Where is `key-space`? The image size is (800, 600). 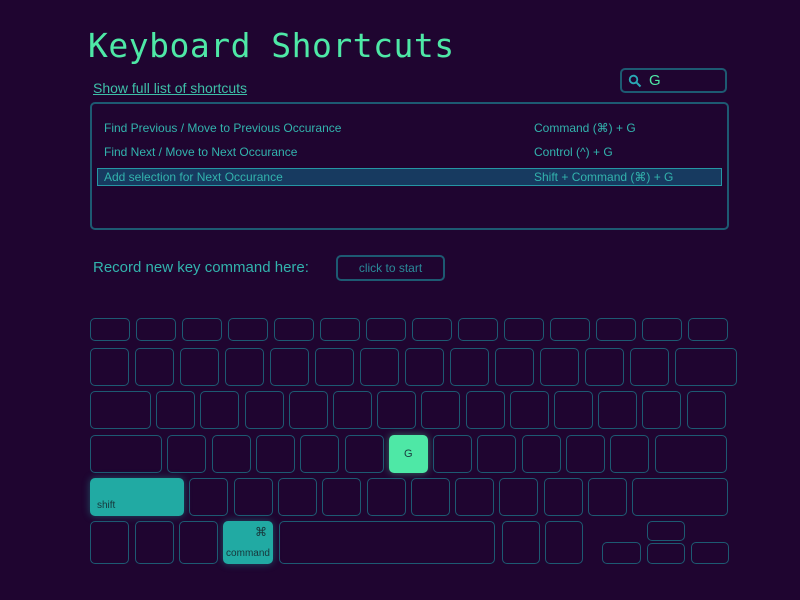 key-space is located at coordinates (387, 542).